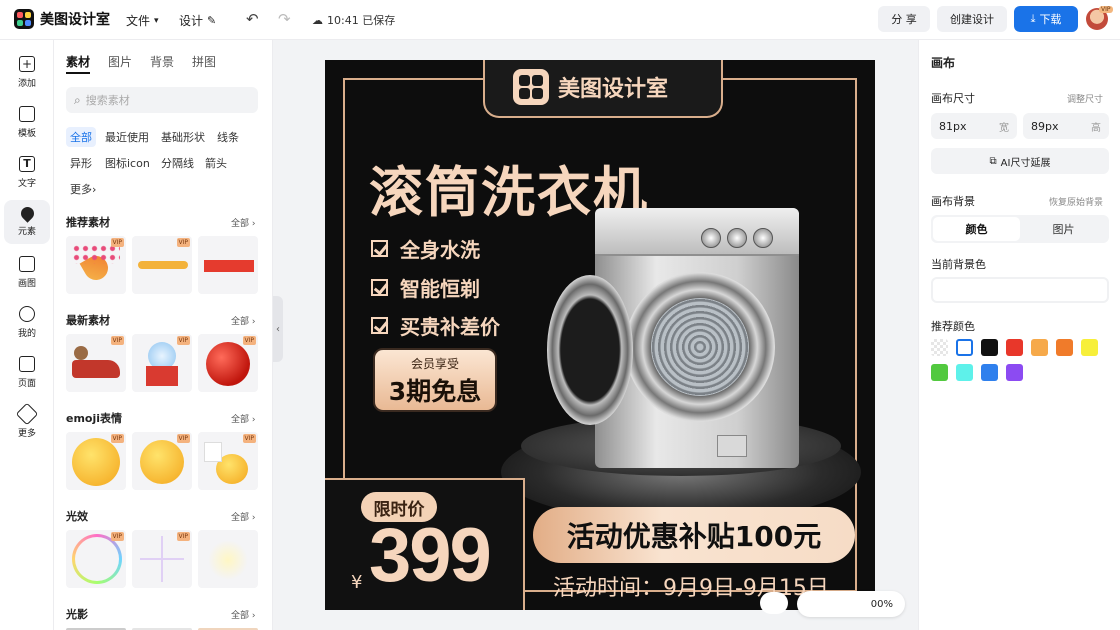 This screenshot has width=1120, height=630. What do you see at coordinates (440, 250) in the screenshot?
I see `feature-text: 全身水洗` at bounding box center [440, 250].